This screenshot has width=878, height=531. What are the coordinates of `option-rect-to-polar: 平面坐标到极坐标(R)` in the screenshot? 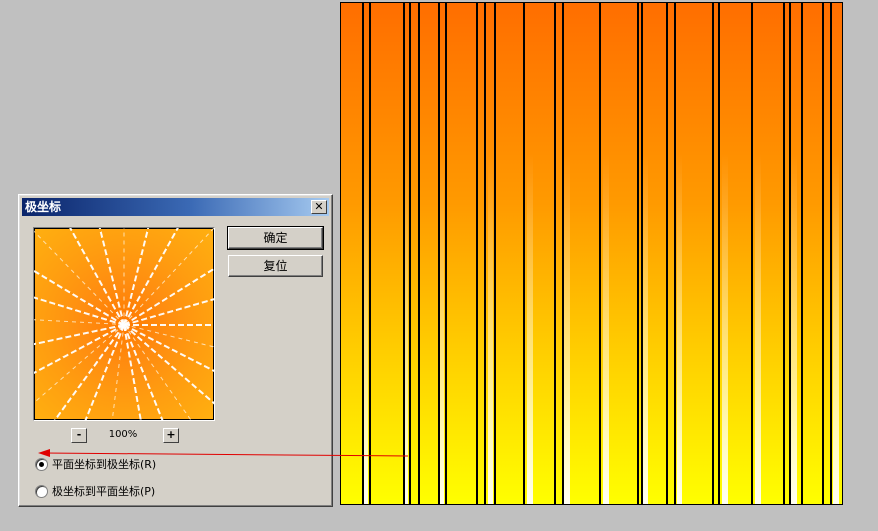 It's located at (95, 464).